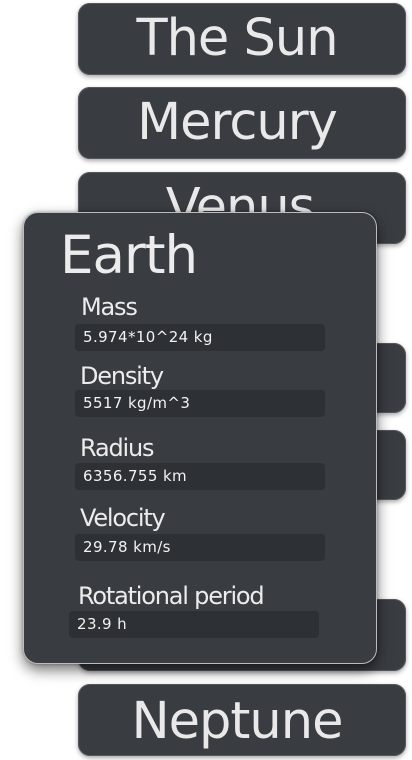 The width and height of the screenshot is (412, 760). Describe the element at coordinates (200, 547) in the screenshot. I see `velocity-value: 29.78 km/s` at that location.